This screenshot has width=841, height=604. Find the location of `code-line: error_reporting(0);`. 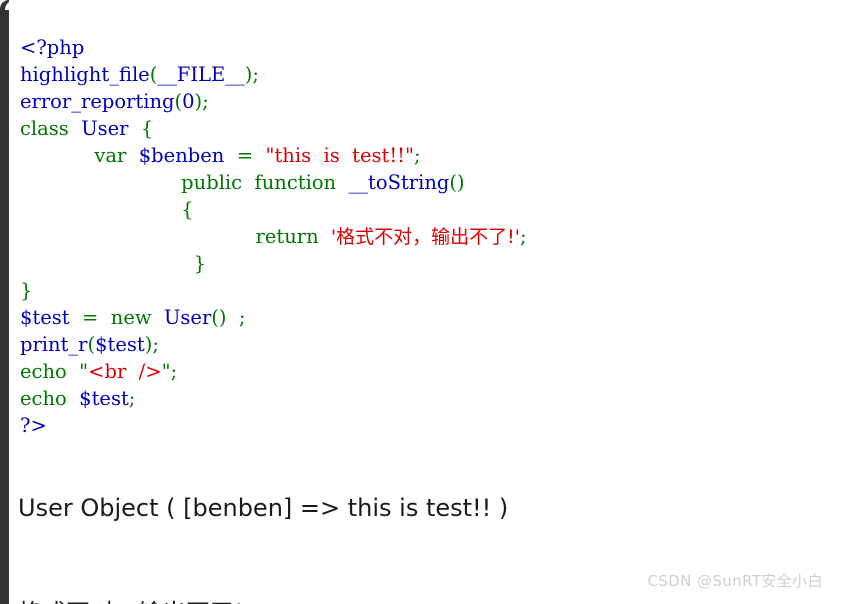

code-line: error_reporting(0); is located at coordinates (420, 101).